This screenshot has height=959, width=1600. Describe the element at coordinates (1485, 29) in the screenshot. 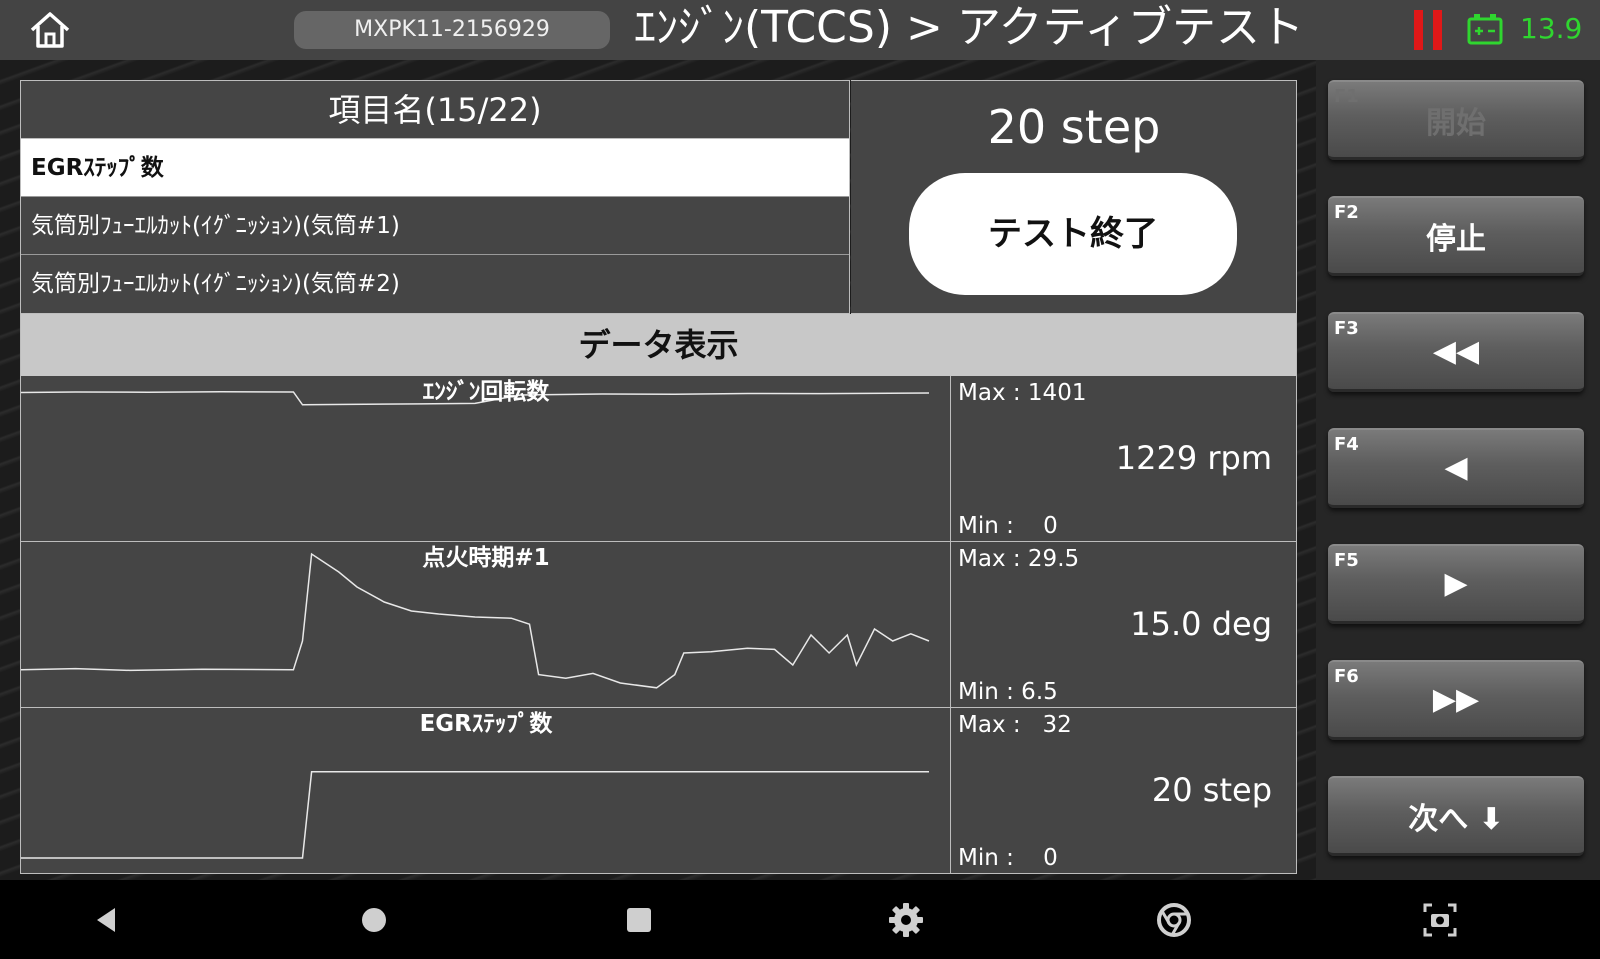

I see `battery-icon` at that location.